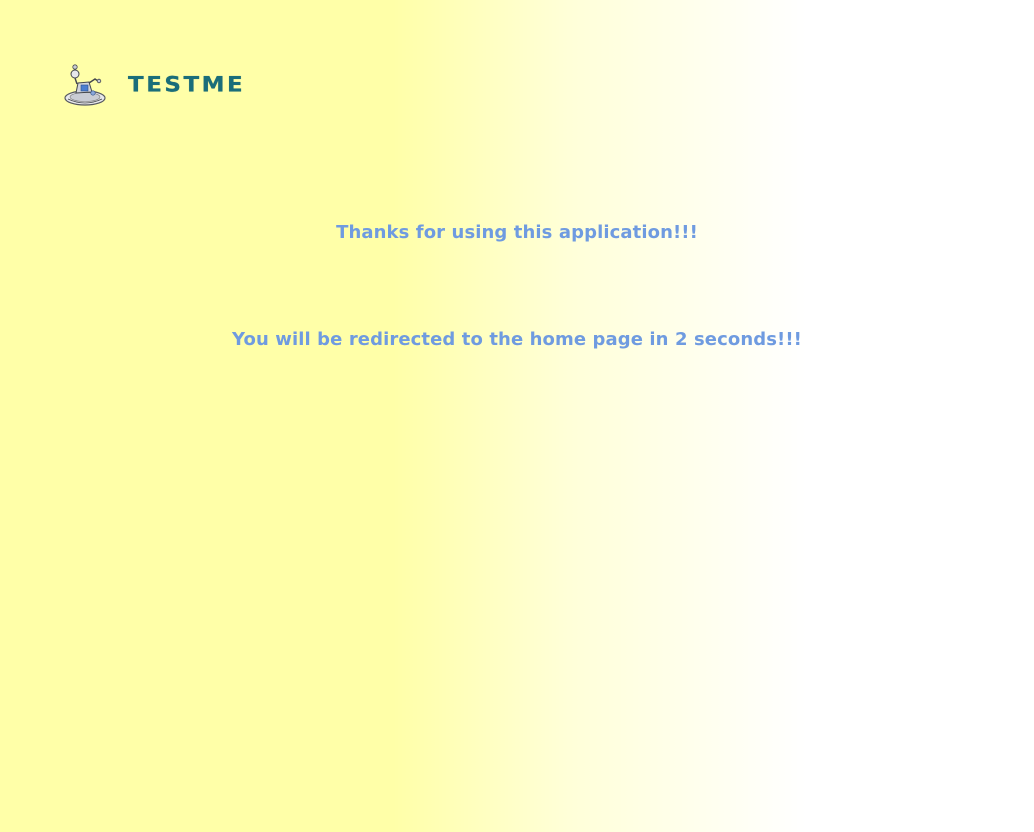 The image size is (1034, 832). Describe the element at coordinates (85, 85) in the screenshot. I see `robot-mascot-icon` at that location.